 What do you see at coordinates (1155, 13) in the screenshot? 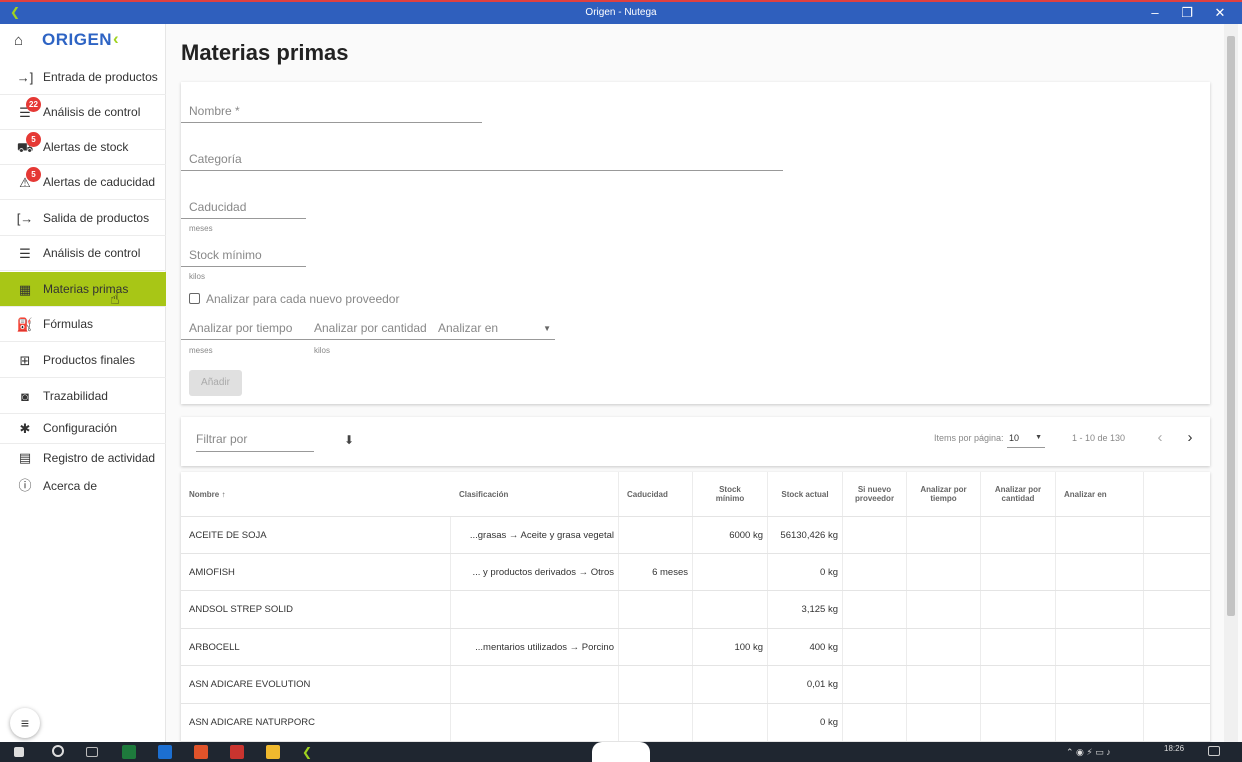
I see `minimize-button: –` at bounding box center [1155, 13].